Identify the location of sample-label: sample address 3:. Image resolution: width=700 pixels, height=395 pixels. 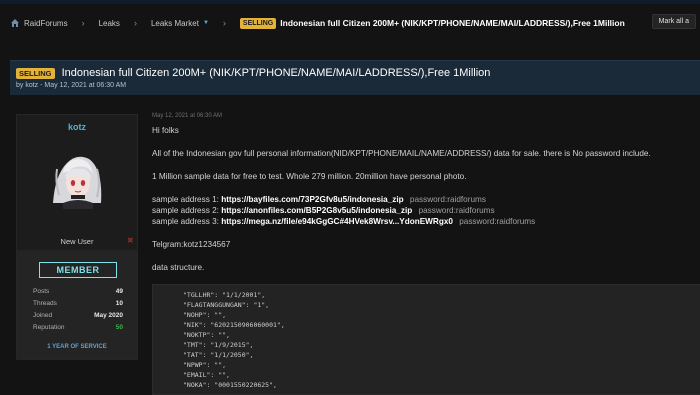
(185, 221).